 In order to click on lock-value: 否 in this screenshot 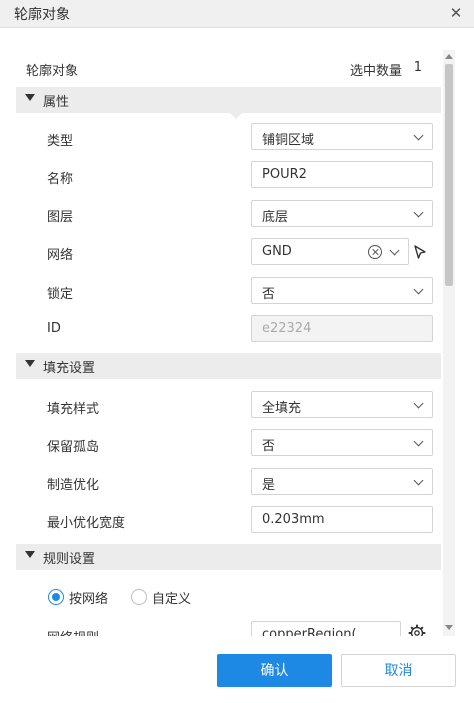, I will do `click(269, 294)`.